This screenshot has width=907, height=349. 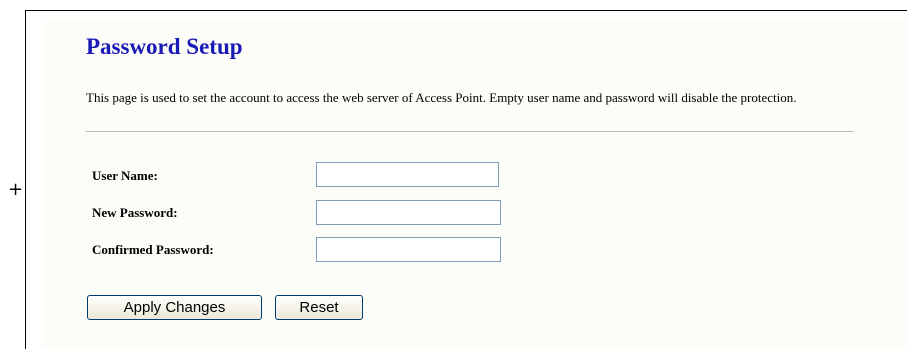 What do you see at coordinates (319, 307) in the screenshot?
I see `reset-button: Reset` at bounding box center [319, 307].